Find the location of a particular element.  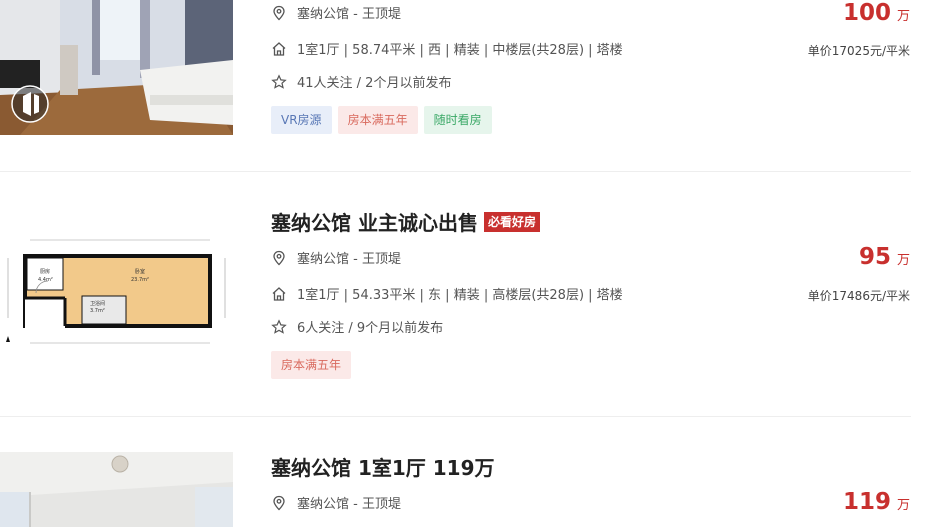

follow-info-row: 6人关注 / 9个月以前发布 is located at coordinates (357, 326).